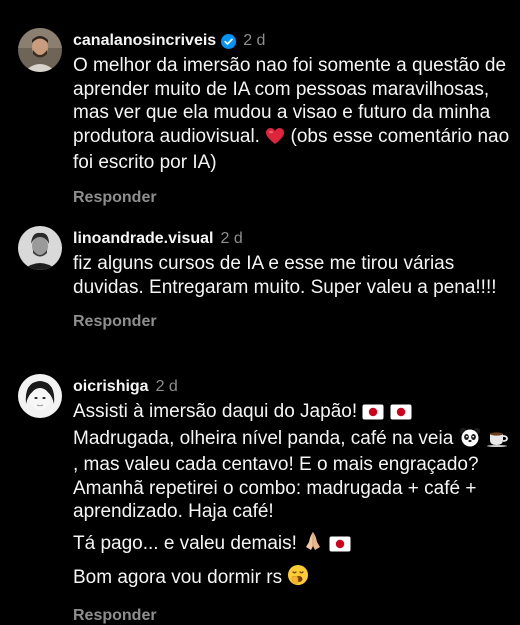 Image resolution: width=520 pixels, height=625 pixels. I want to click on comment-paragraph: Tá pago... e valeu demais!, so click(293, 544).